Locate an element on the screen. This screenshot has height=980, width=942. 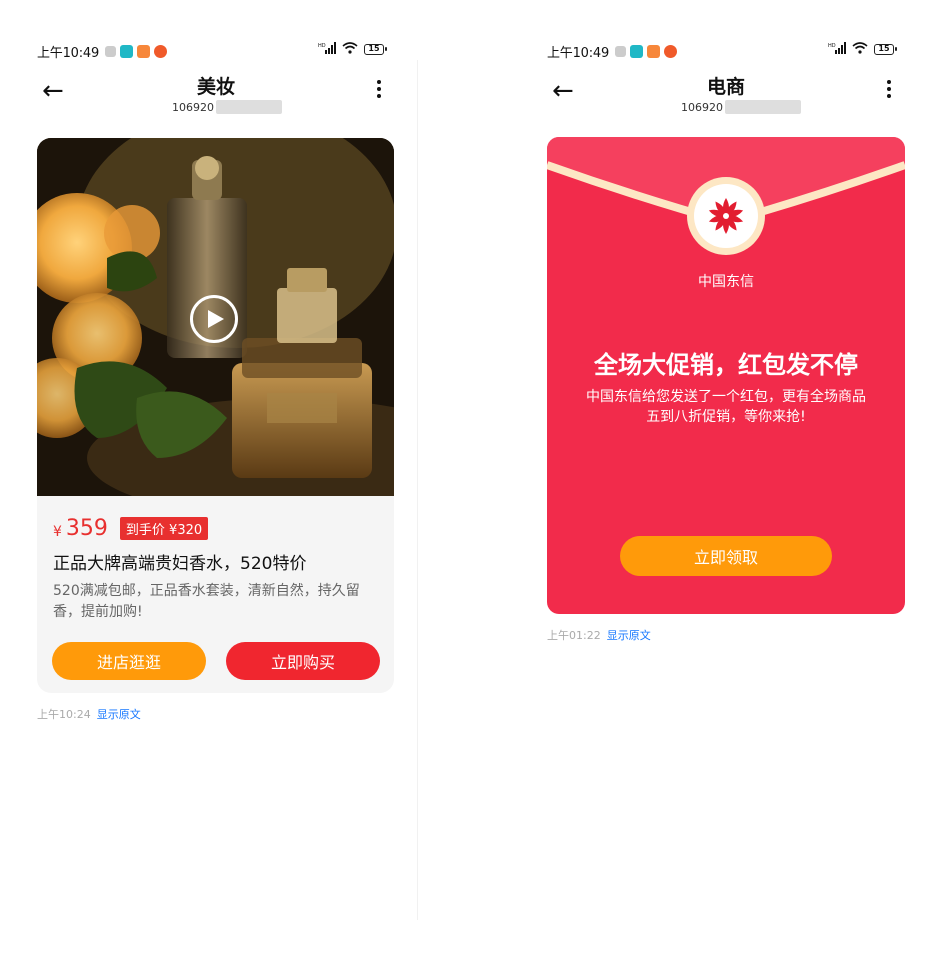
currency-symbol: ¥ is located at coordinates (57, 531).